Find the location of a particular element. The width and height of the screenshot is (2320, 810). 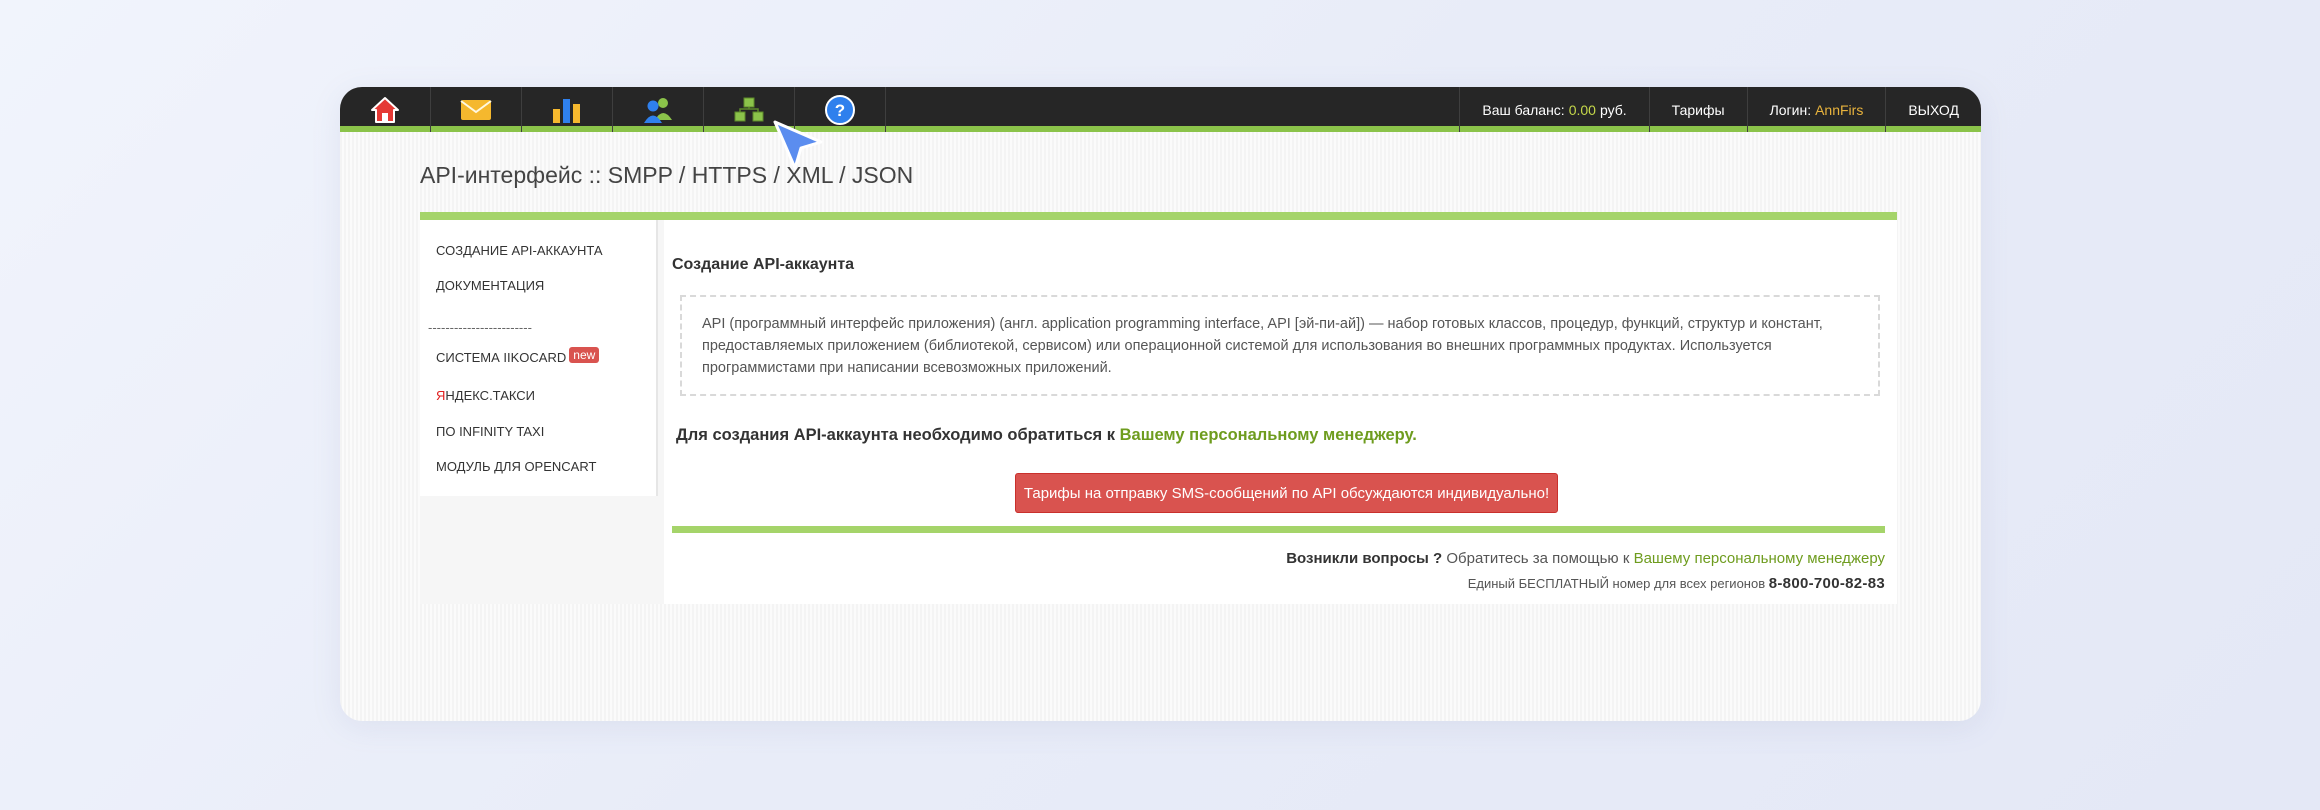

questions-bold: Возникли вопросы ? is located at coordinates (1364, 558).